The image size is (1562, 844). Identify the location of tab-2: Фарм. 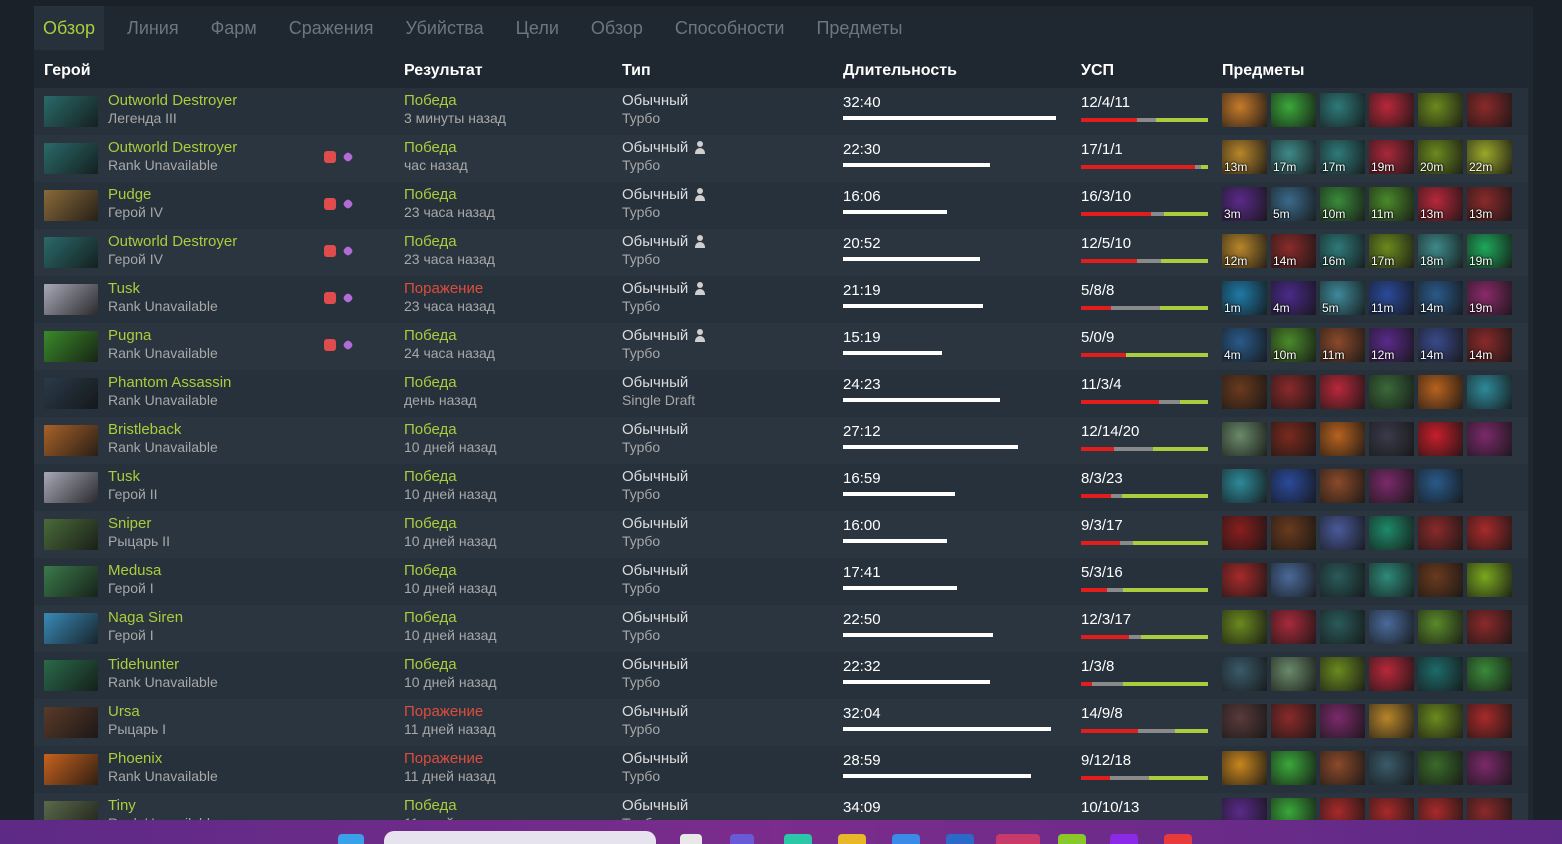
(234, 28).